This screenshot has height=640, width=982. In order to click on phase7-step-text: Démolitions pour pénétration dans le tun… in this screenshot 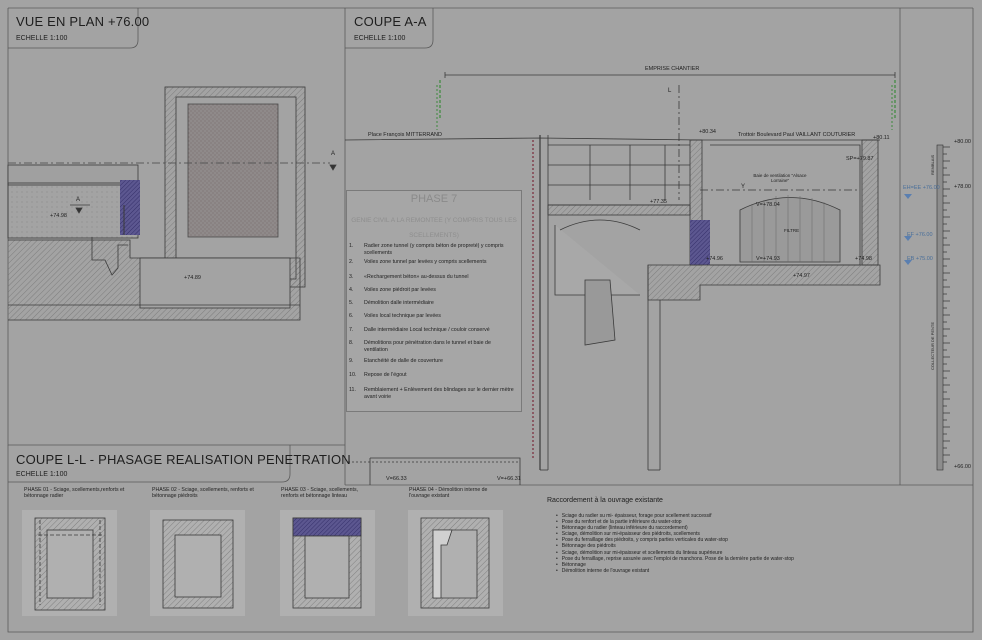, I will do `click(427, 346)`.